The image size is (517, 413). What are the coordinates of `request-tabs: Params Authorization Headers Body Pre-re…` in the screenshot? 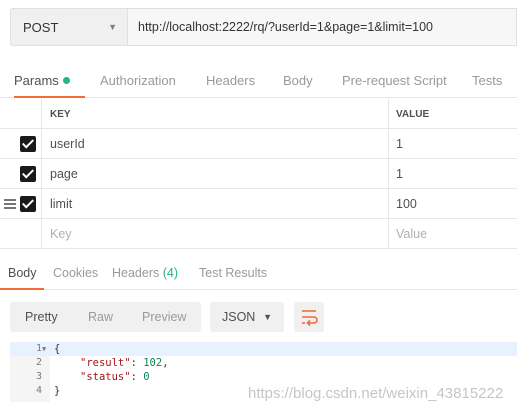 It's located at (258, 82).